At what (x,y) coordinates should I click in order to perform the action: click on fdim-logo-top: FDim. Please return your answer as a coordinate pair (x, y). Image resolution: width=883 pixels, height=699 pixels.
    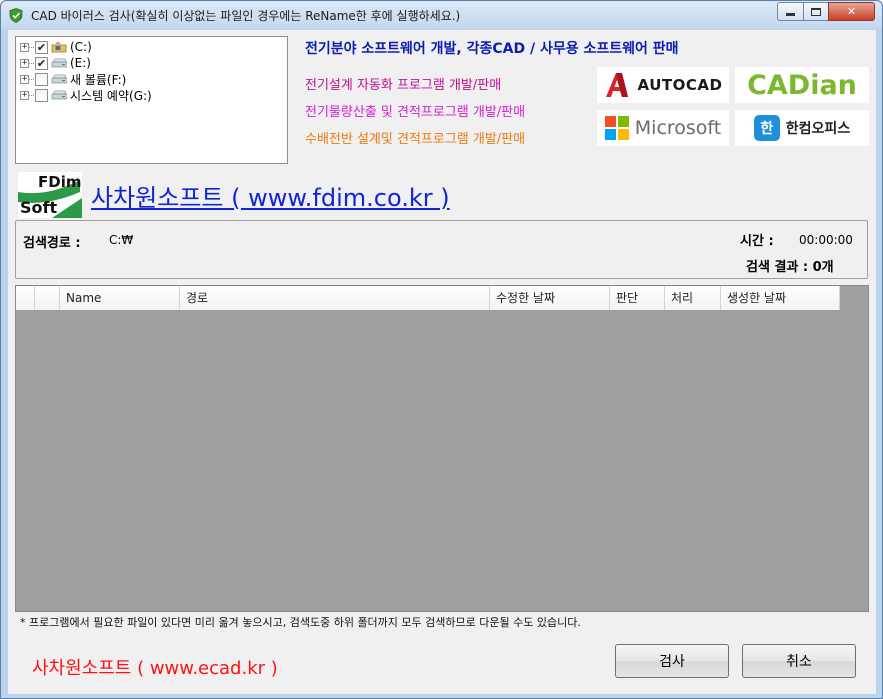
    Looking at the image, I should click on (60, 182).